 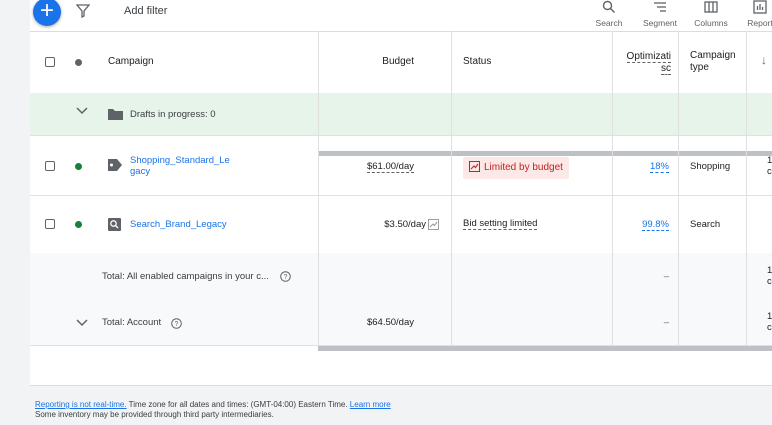 I want to click on extra-cell, so click(x=759, y=224).